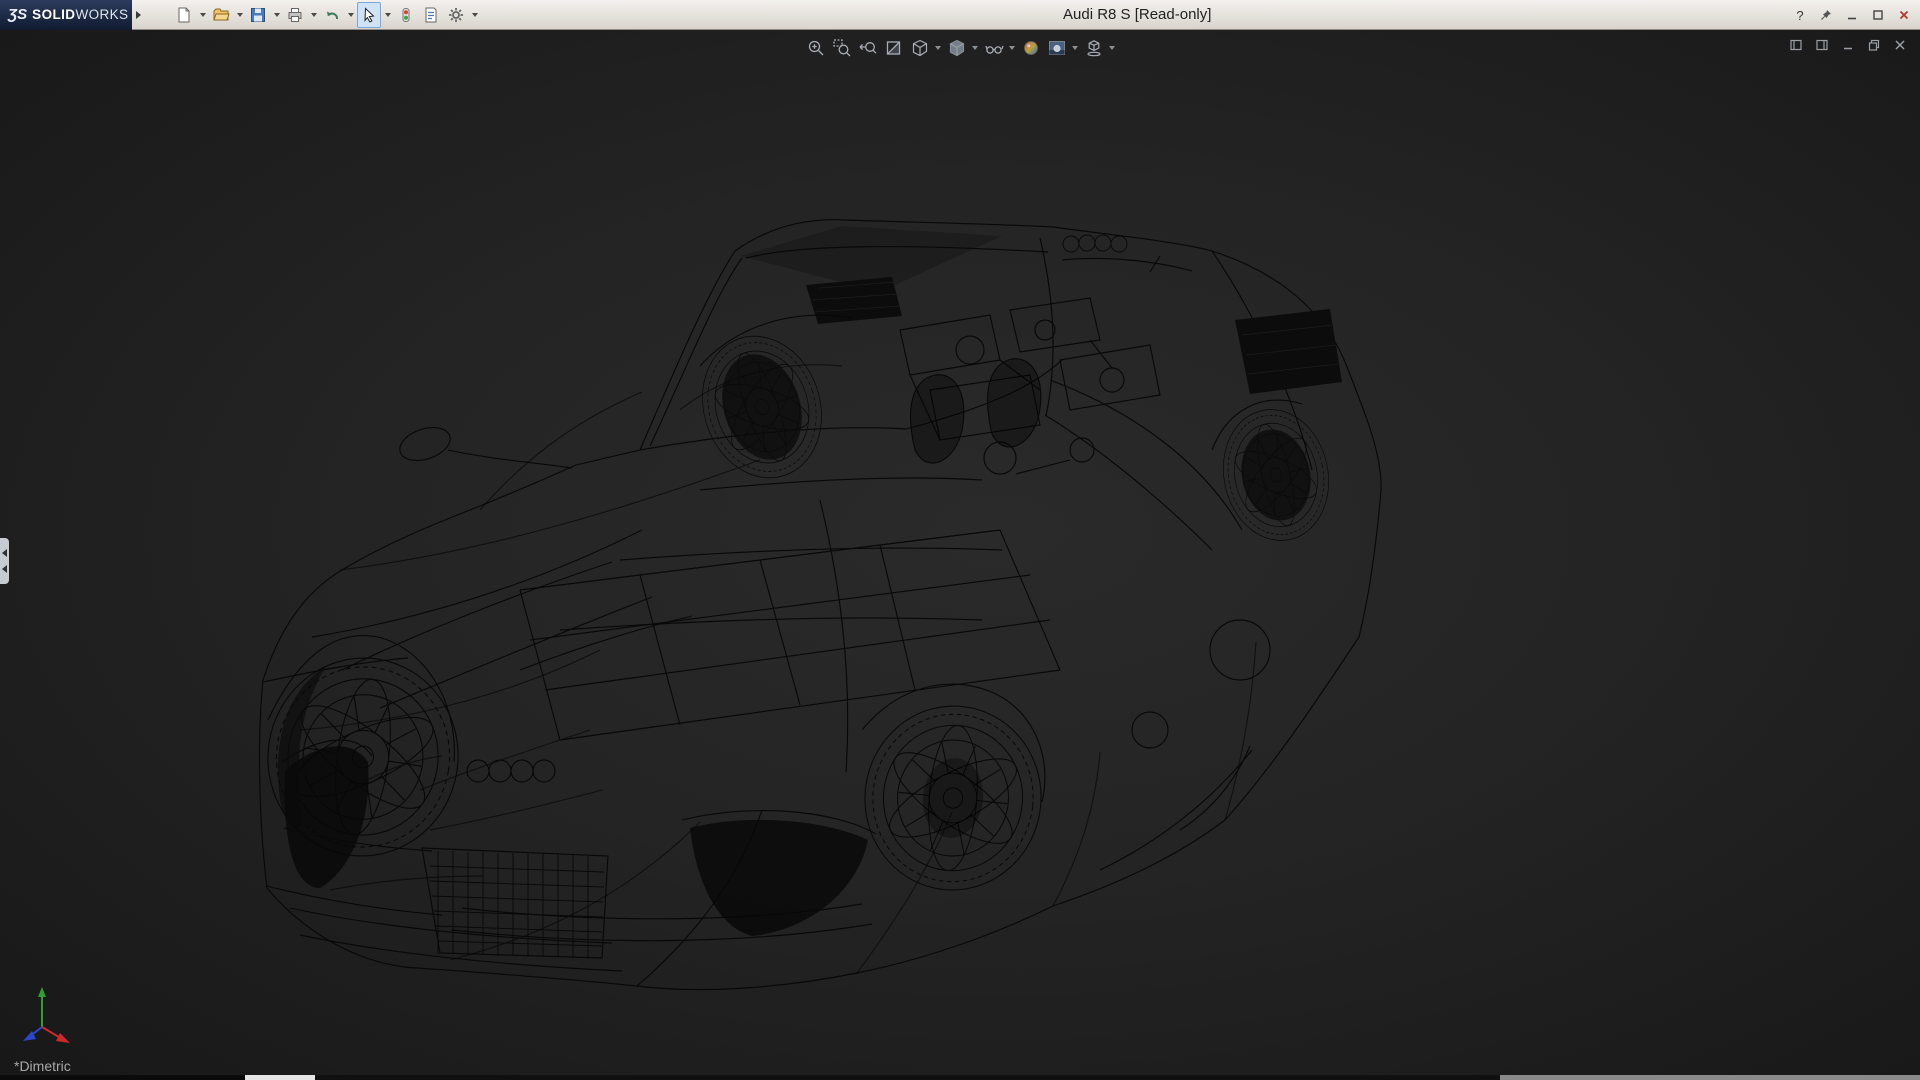 The height and width of the screenshot is (1080, 1920). What do you see at coordinates (63, 1038) in the screenshot?
I see `triad-x-arrow` at bounding box center [63, 1038].